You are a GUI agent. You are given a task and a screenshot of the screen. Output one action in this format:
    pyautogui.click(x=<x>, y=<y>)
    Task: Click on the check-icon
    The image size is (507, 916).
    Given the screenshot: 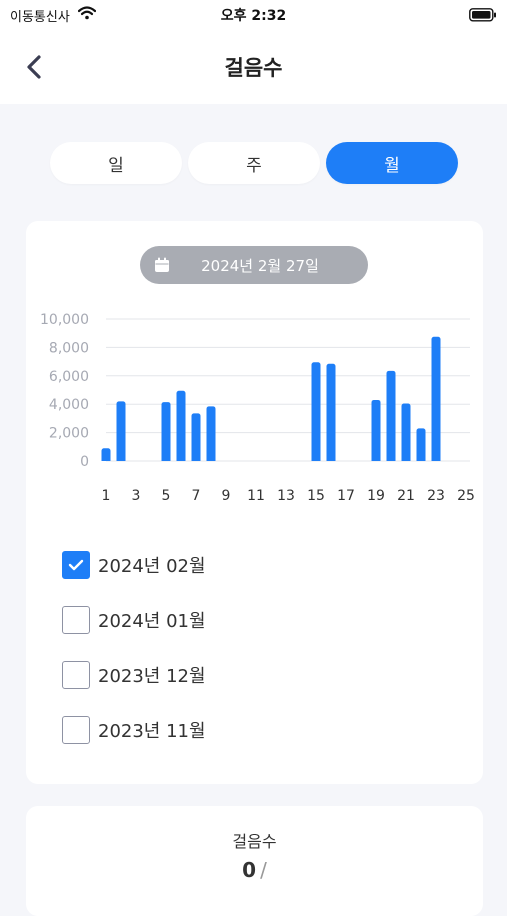 What is the action you would take?
    pyautogui.click(x=76, y=565)
    